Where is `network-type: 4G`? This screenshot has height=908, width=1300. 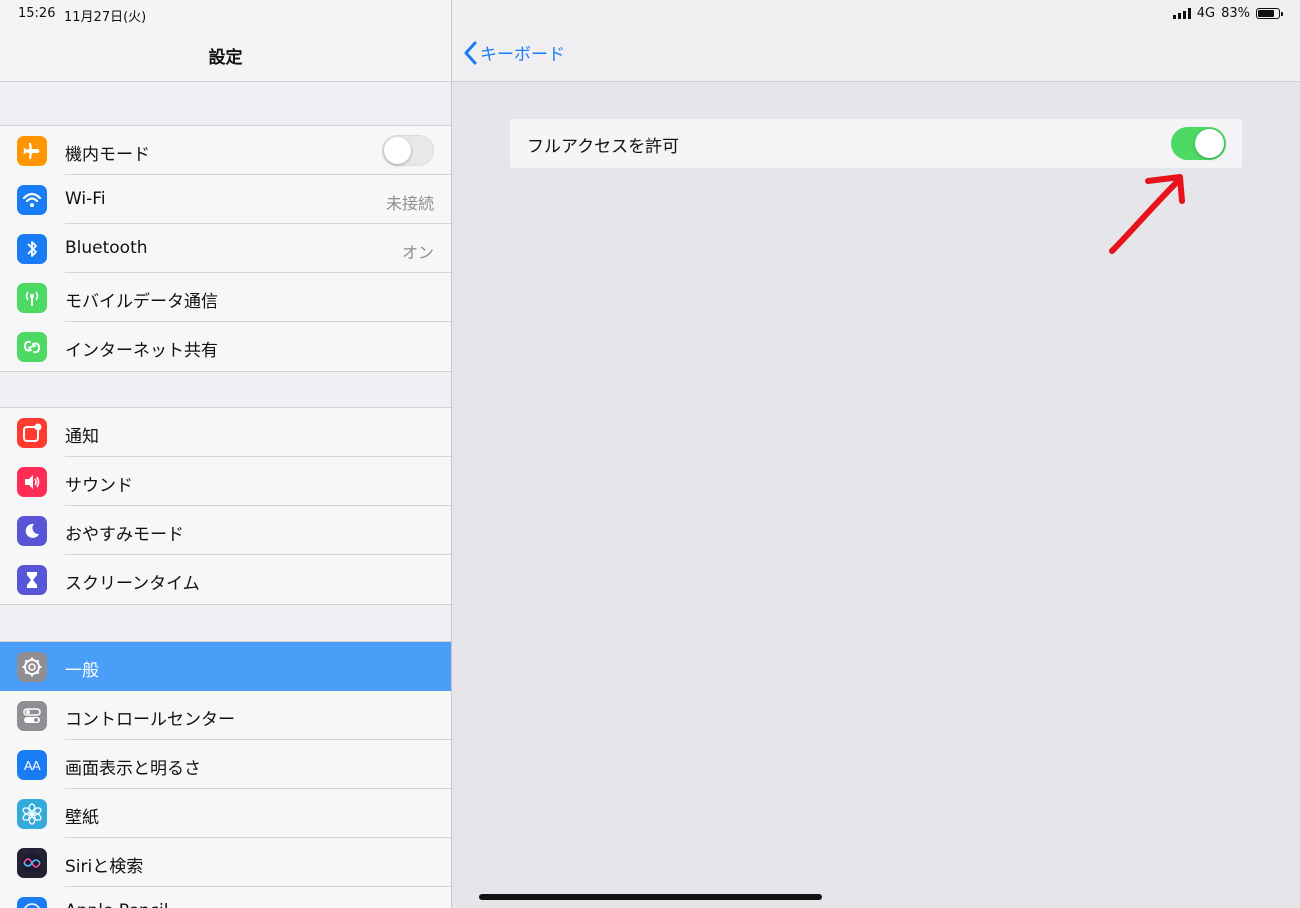
network-type: 4G is located at coordinates (1206, 13).